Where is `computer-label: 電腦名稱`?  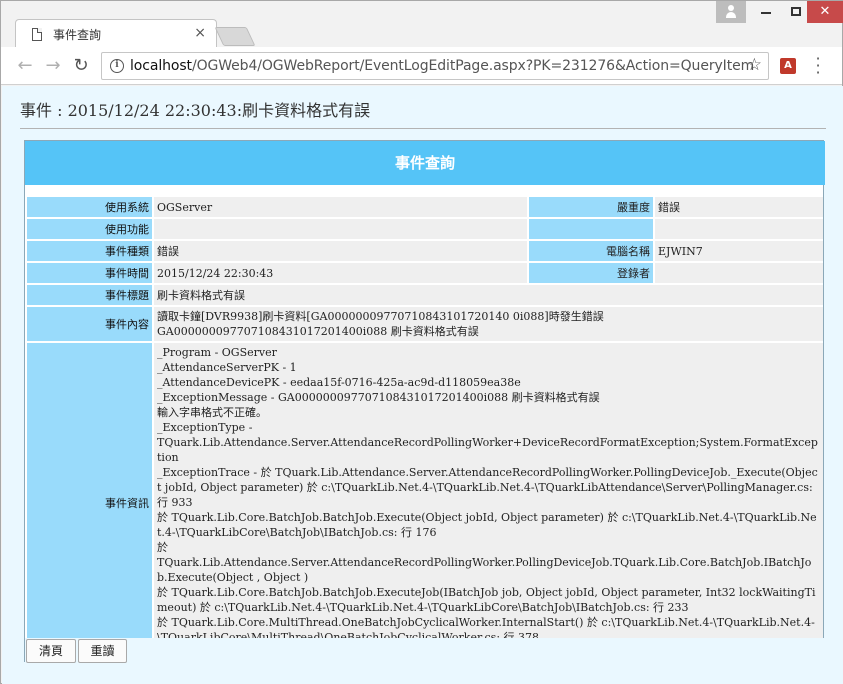 computer-label: 電腦名稱 is located at coordinates (591, 251).